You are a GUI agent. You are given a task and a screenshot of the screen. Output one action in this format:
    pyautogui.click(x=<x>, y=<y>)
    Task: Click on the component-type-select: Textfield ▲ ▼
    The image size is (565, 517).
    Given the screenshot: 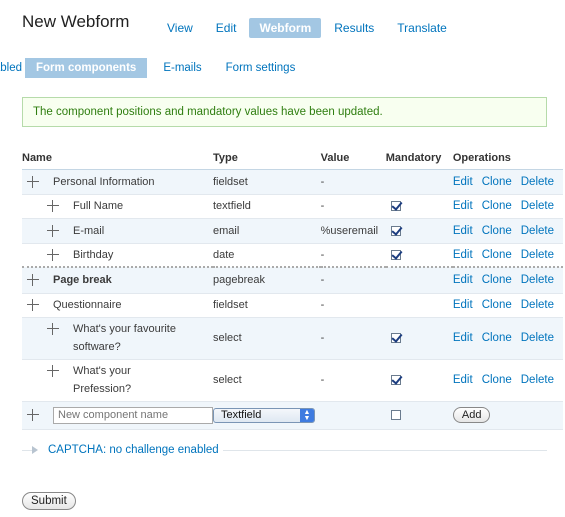 What is the action you would take?
    pyautogui.click(x=264, y=415)
    